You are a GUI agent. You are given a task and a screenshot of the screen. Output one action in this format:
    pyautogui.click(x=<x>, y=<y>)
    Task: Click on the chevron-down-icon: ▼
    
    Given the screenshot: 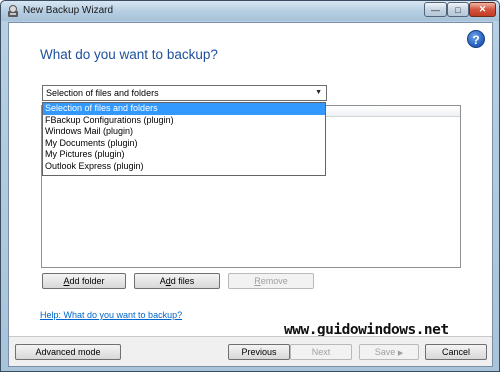 What is the action you would take?
    pyautogui.click(x=318, y=92)
    